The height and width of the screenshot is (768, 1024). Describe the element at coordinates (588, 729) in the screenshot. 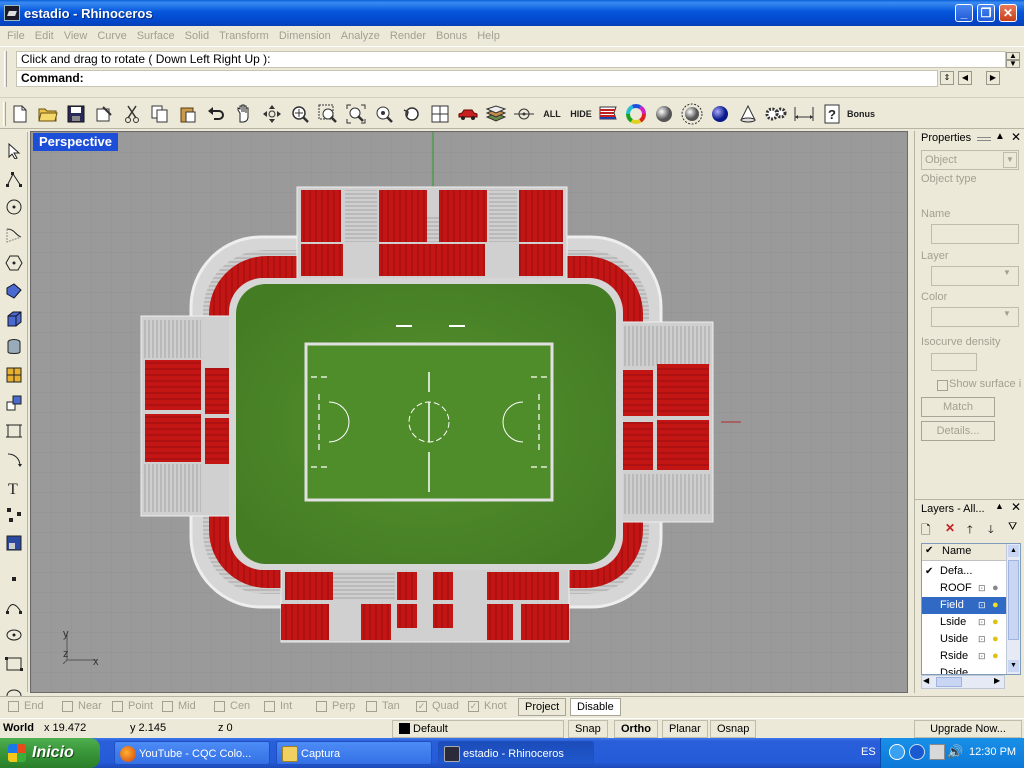

I see `snap-toggle: Snap` at that location.